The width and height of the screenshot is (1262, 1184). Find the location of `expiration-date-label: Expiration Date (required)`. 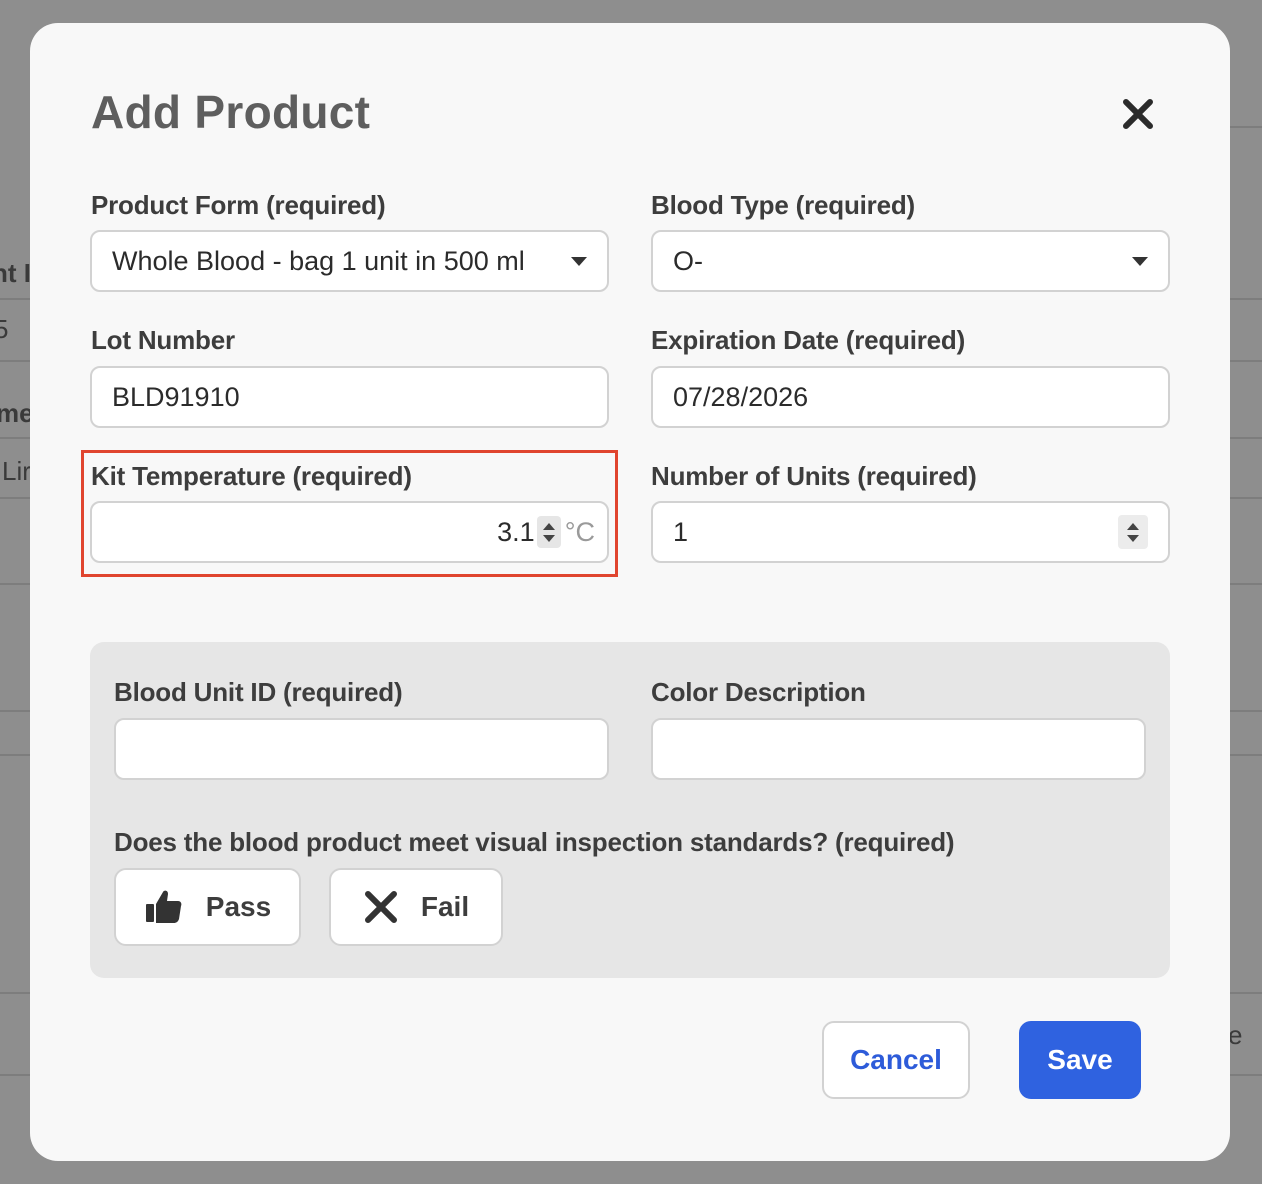

expiration-date-label: Expiration Date (required) is located at coordinates (808, 340).